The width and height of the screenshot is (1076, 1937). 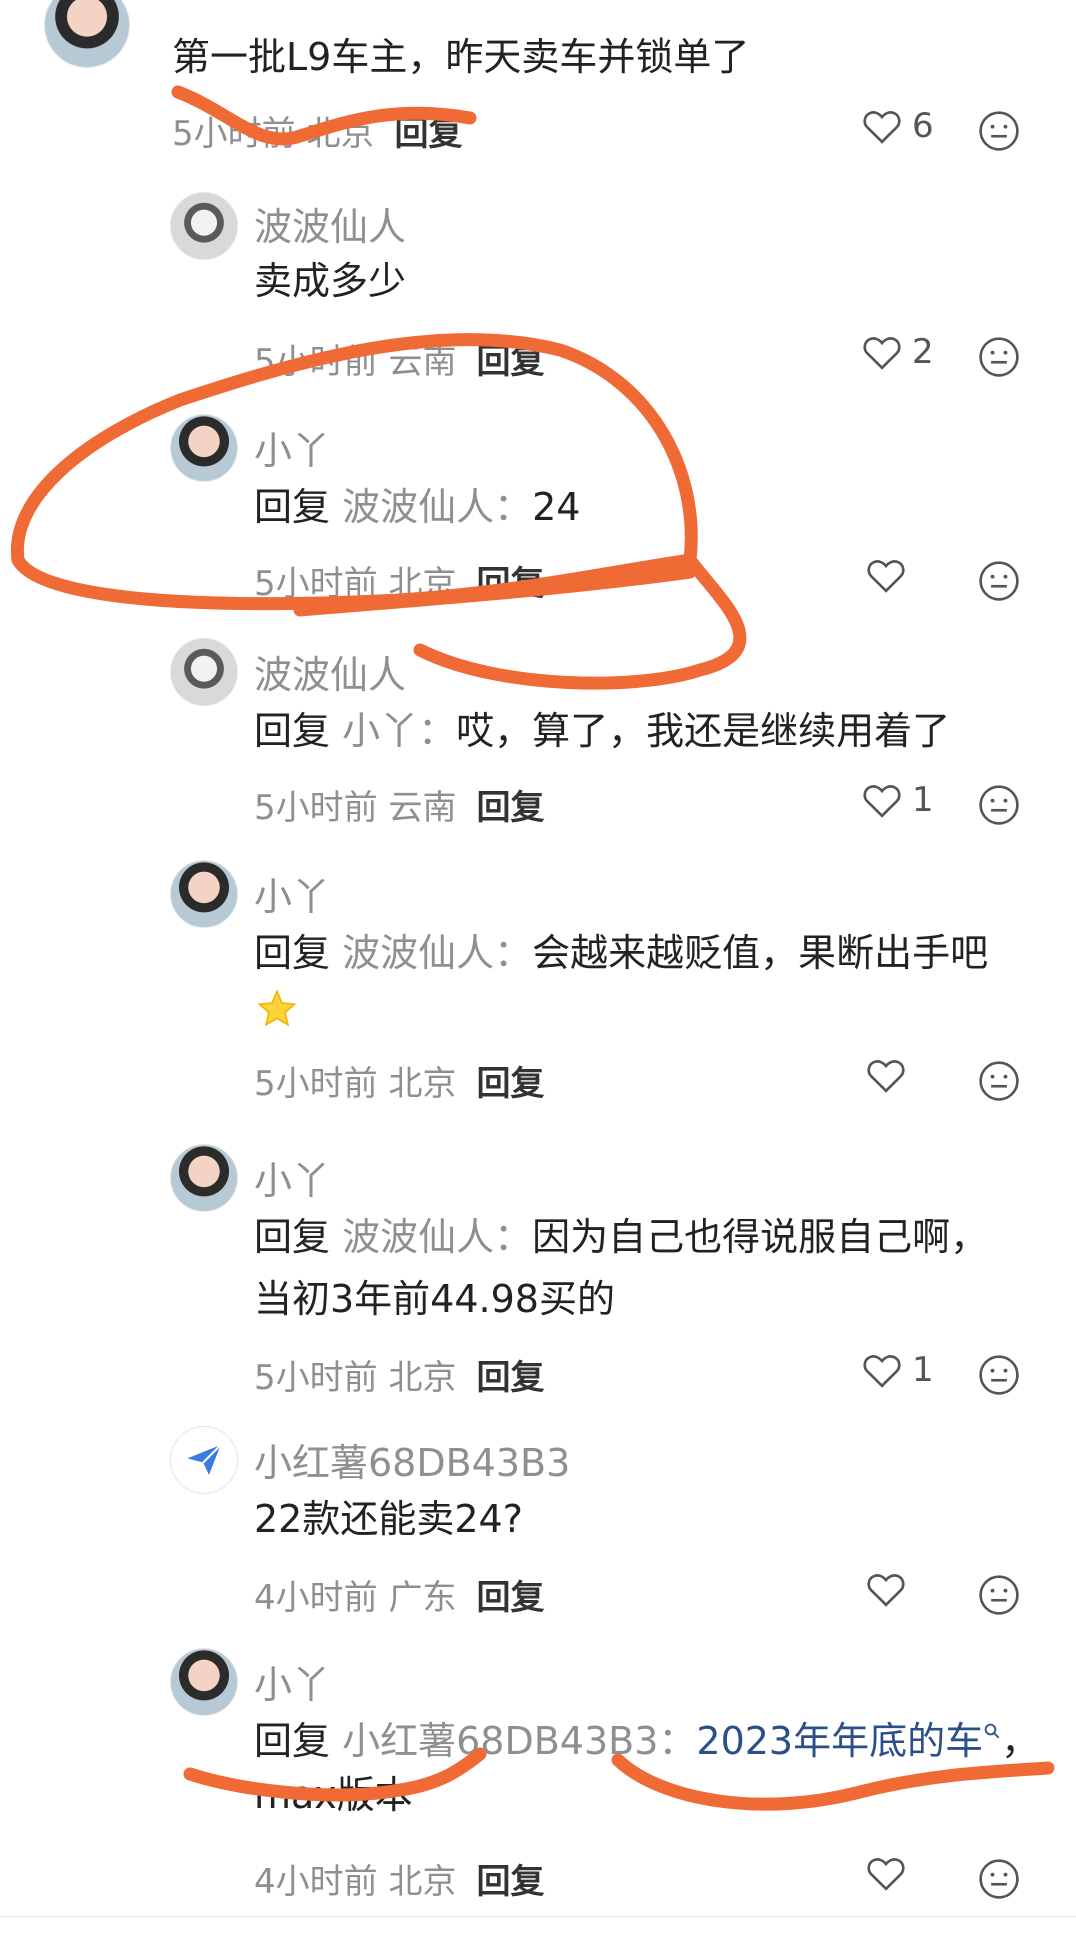 I want to click on comment-content: 会越来越贬值，果断出手吧, so click(x=760, y=953).